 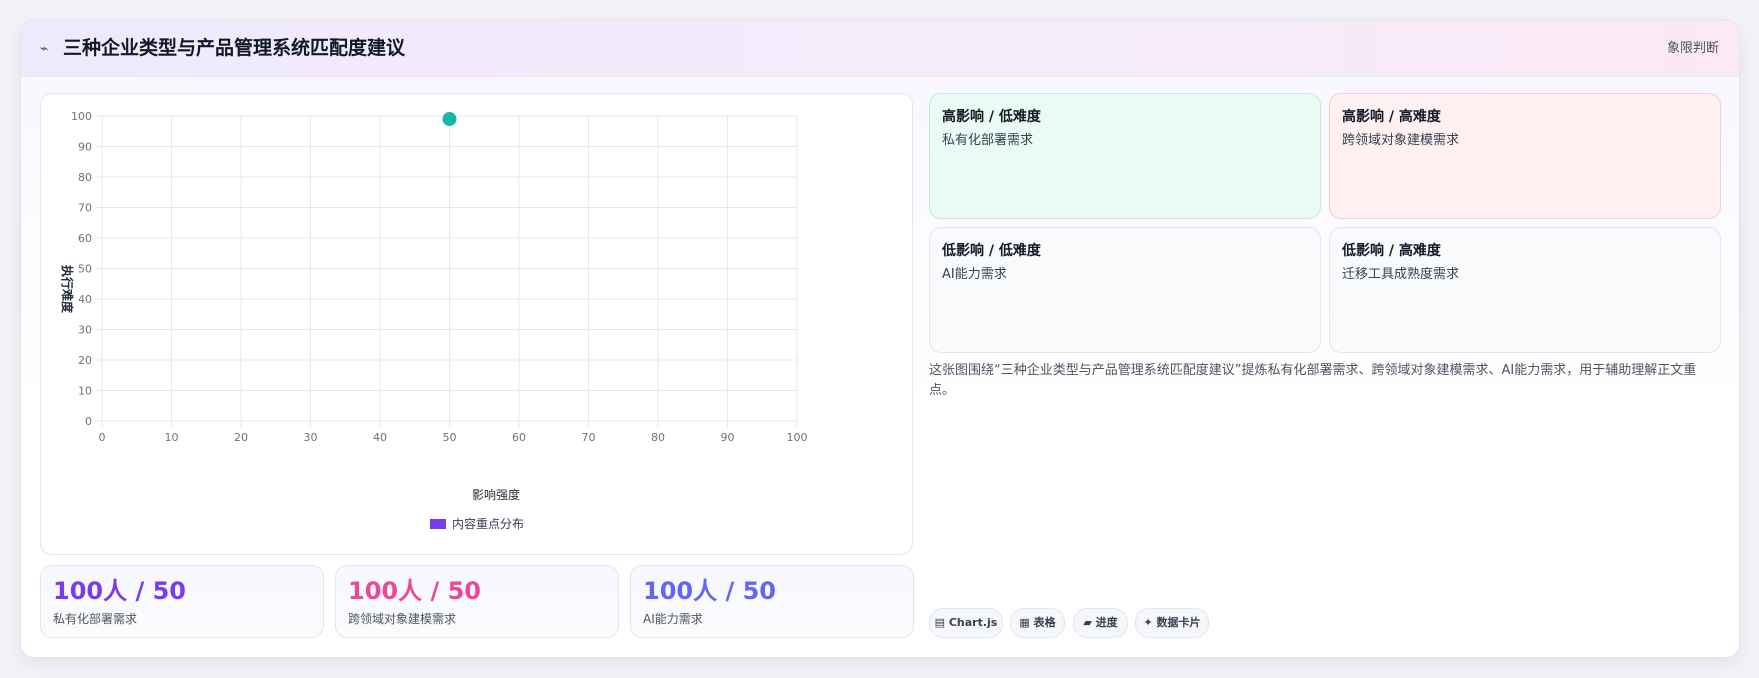 What do you see at coordinates (988, 140) in the screenshot?
I see `quadrant-item: 私有化部署需求` at bounding box center [988, 140].